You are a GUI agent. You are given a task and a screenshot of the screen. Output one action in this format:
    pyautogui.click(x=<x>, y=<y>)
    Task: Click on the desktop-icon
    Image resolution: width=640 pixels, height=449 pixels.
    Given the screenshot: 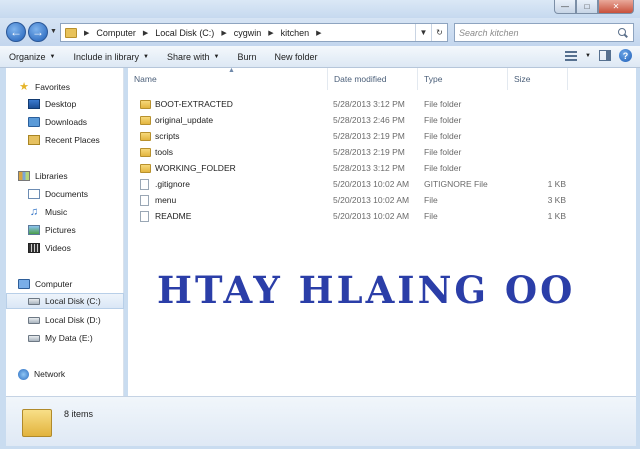 What is the action you would take?
    pyautogui.click(x=34, y=104)
    